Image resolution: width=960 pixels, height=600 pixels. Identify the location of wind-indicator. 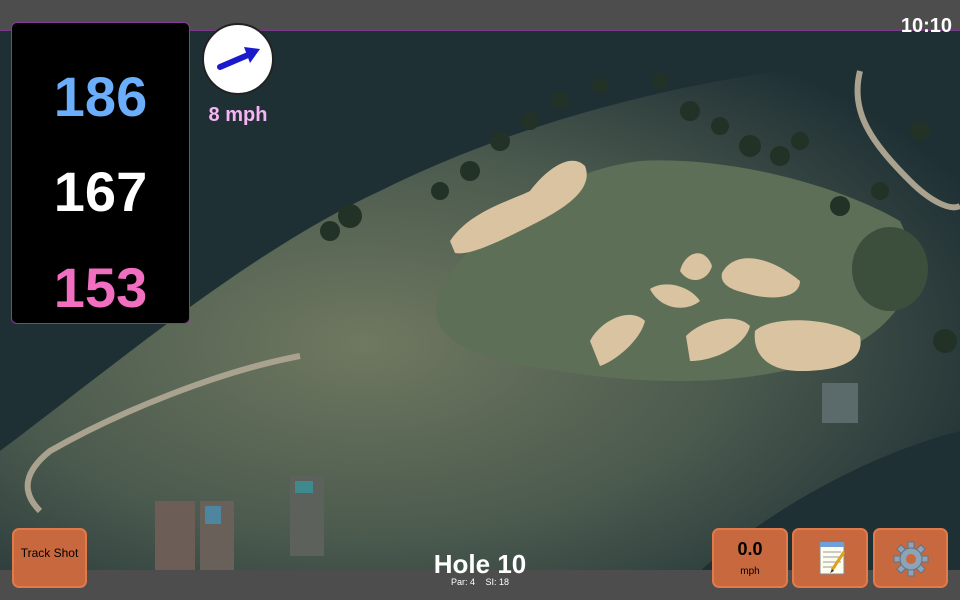
(238, 59).